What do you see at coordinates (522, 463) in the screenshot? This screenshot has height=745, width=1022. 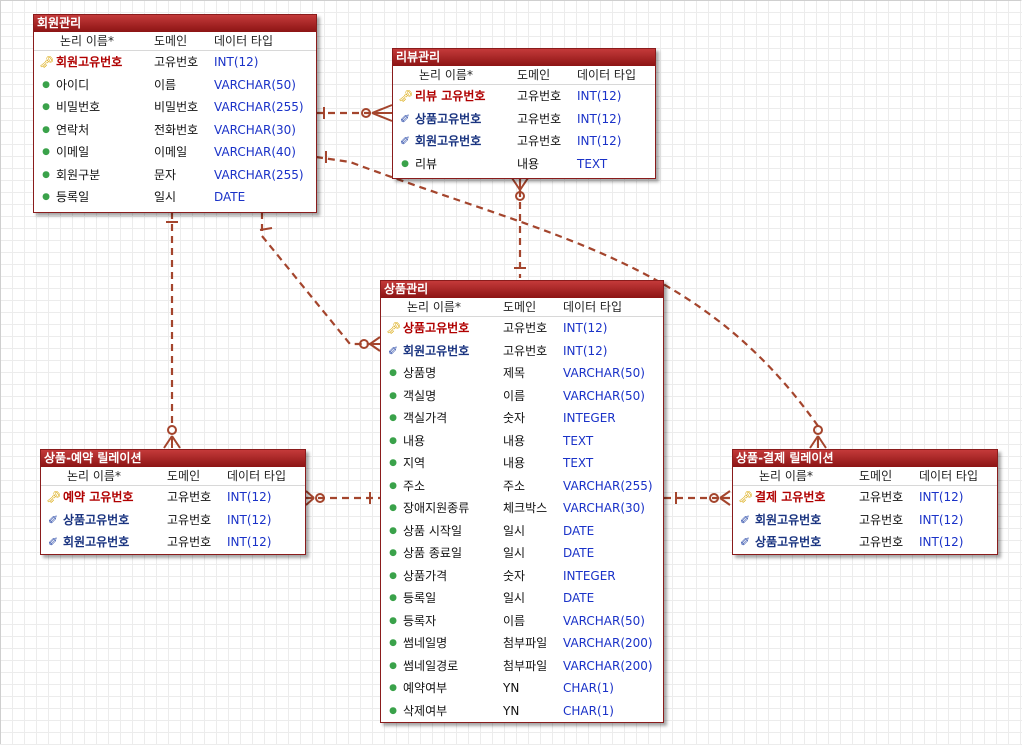 I see `attribute-row: ● 지역 내용 TEXT` at bounding box center [522, 463].